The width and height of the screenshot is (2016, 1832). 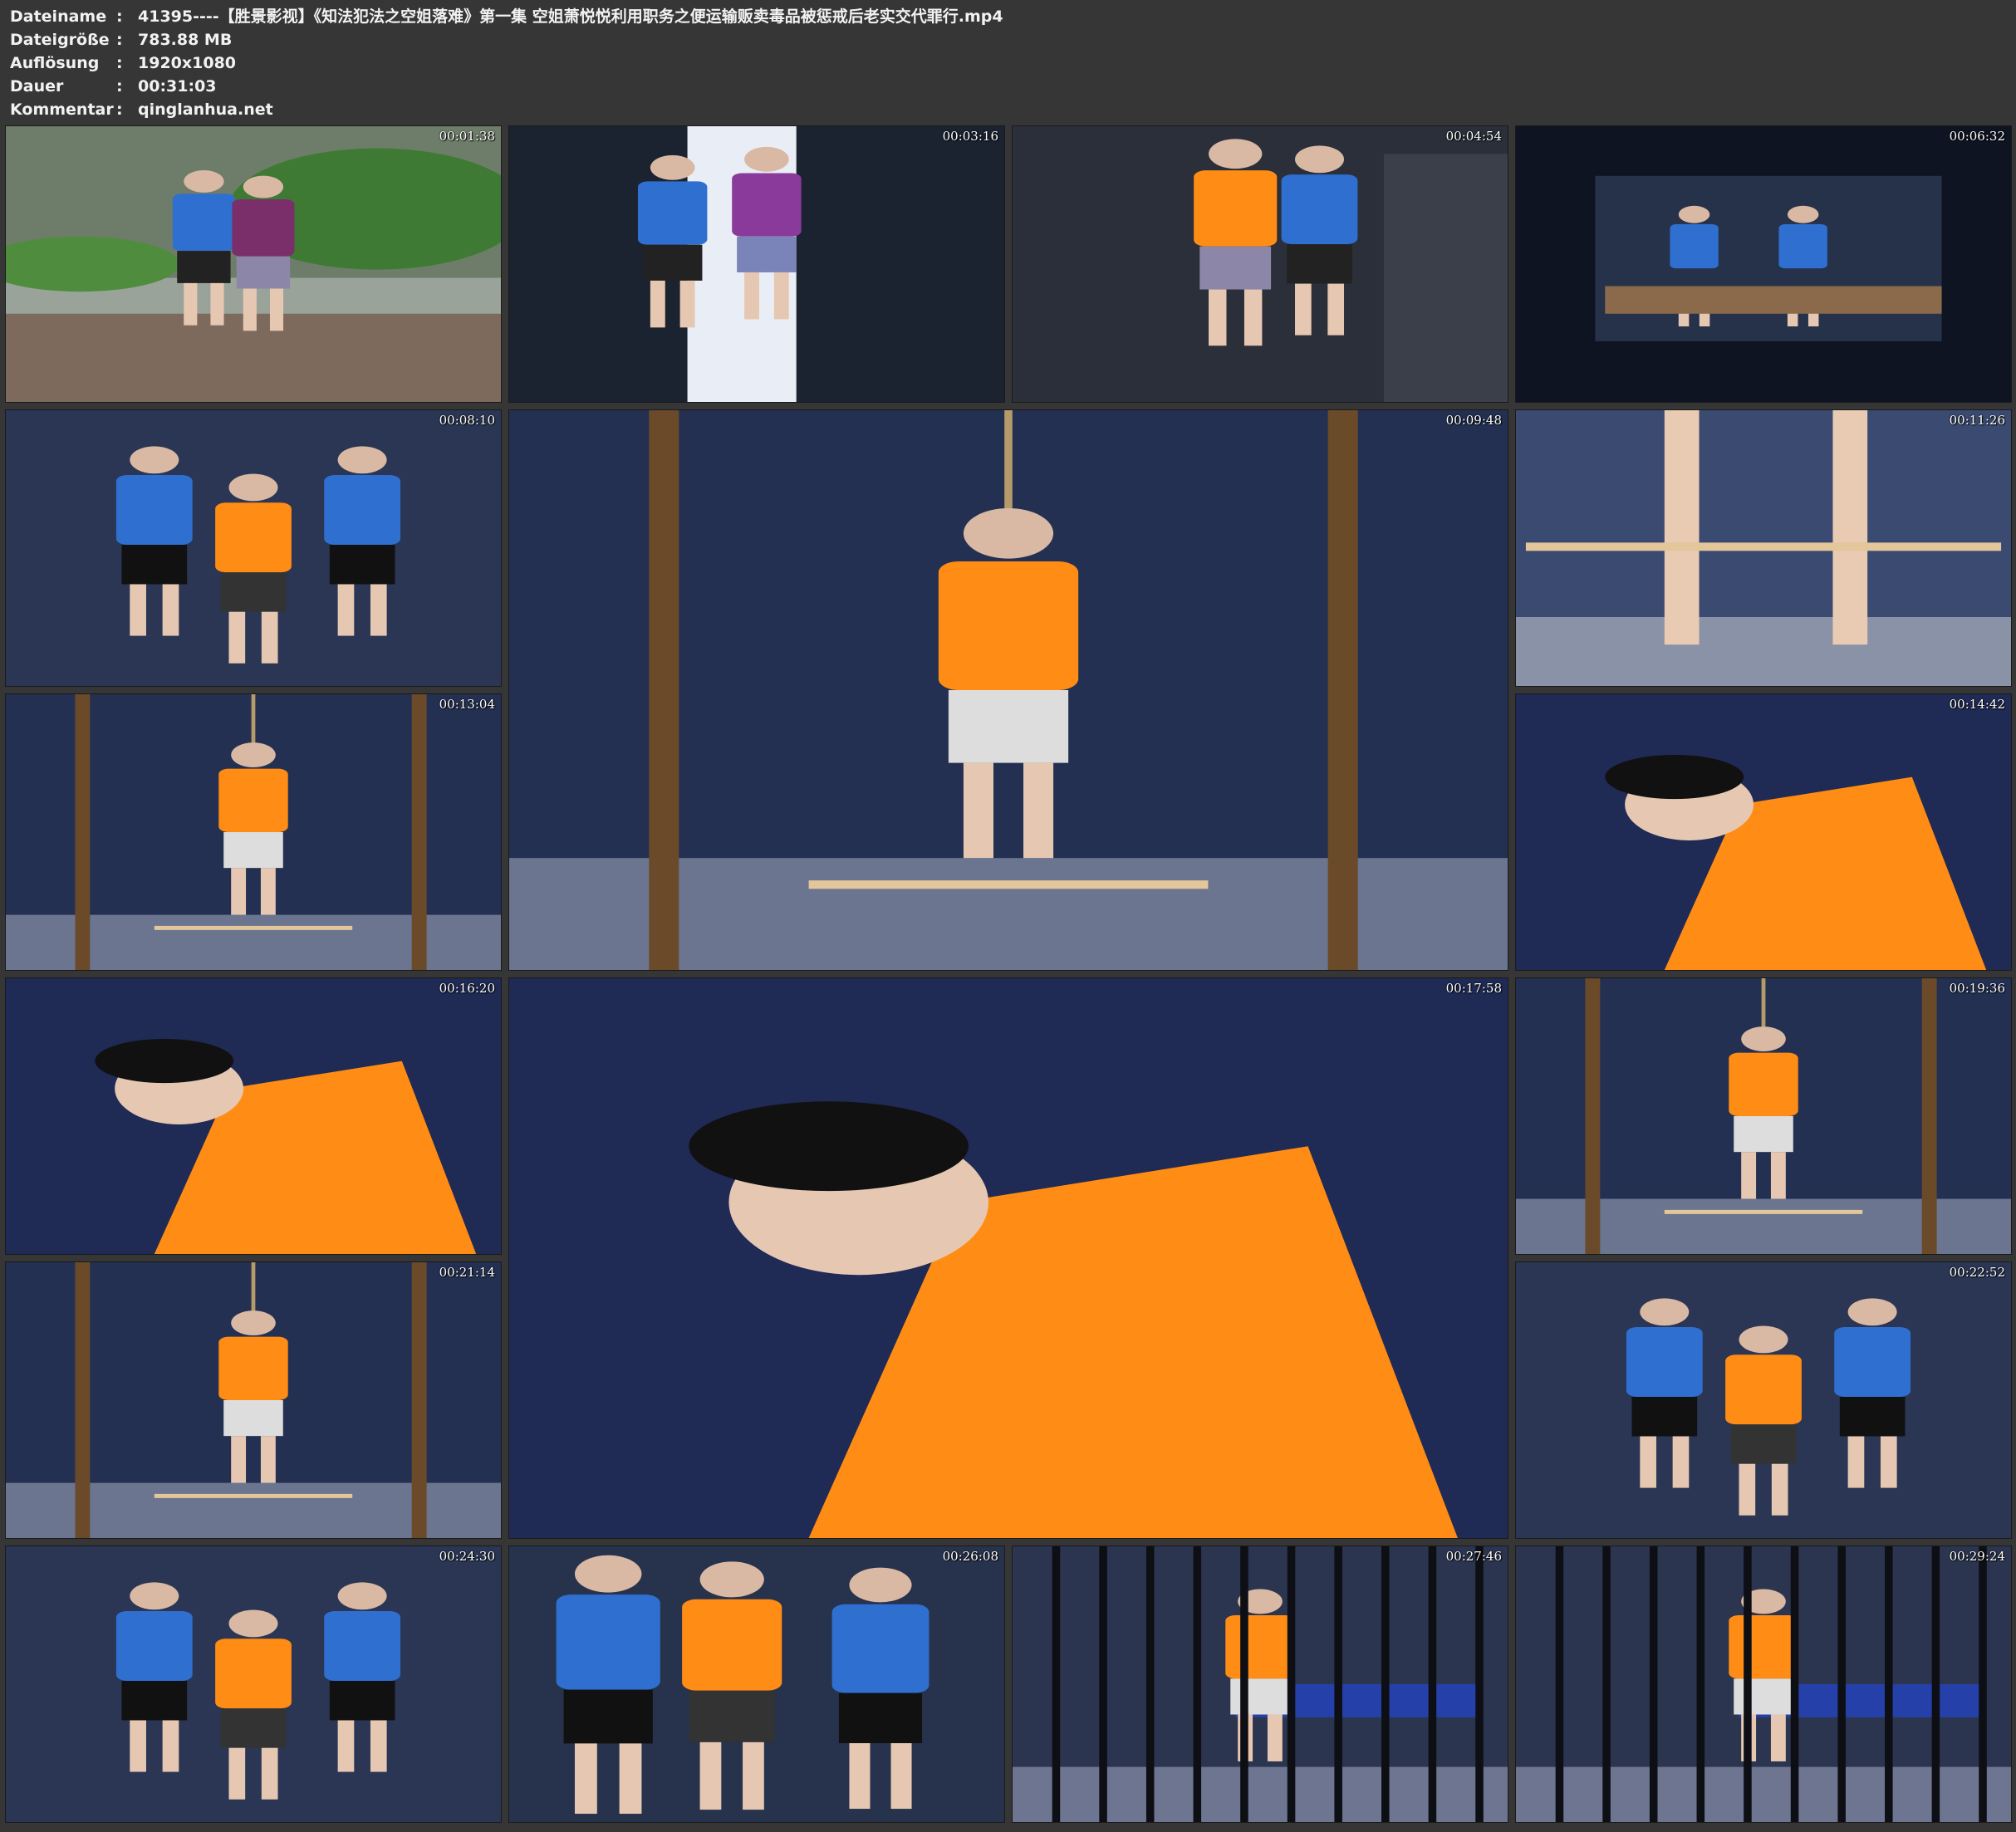 What do you see at coordinates (467, 136) in the screenshot?
I see `timestamp-label: 00:01:38` at bounding box center [467, 136].